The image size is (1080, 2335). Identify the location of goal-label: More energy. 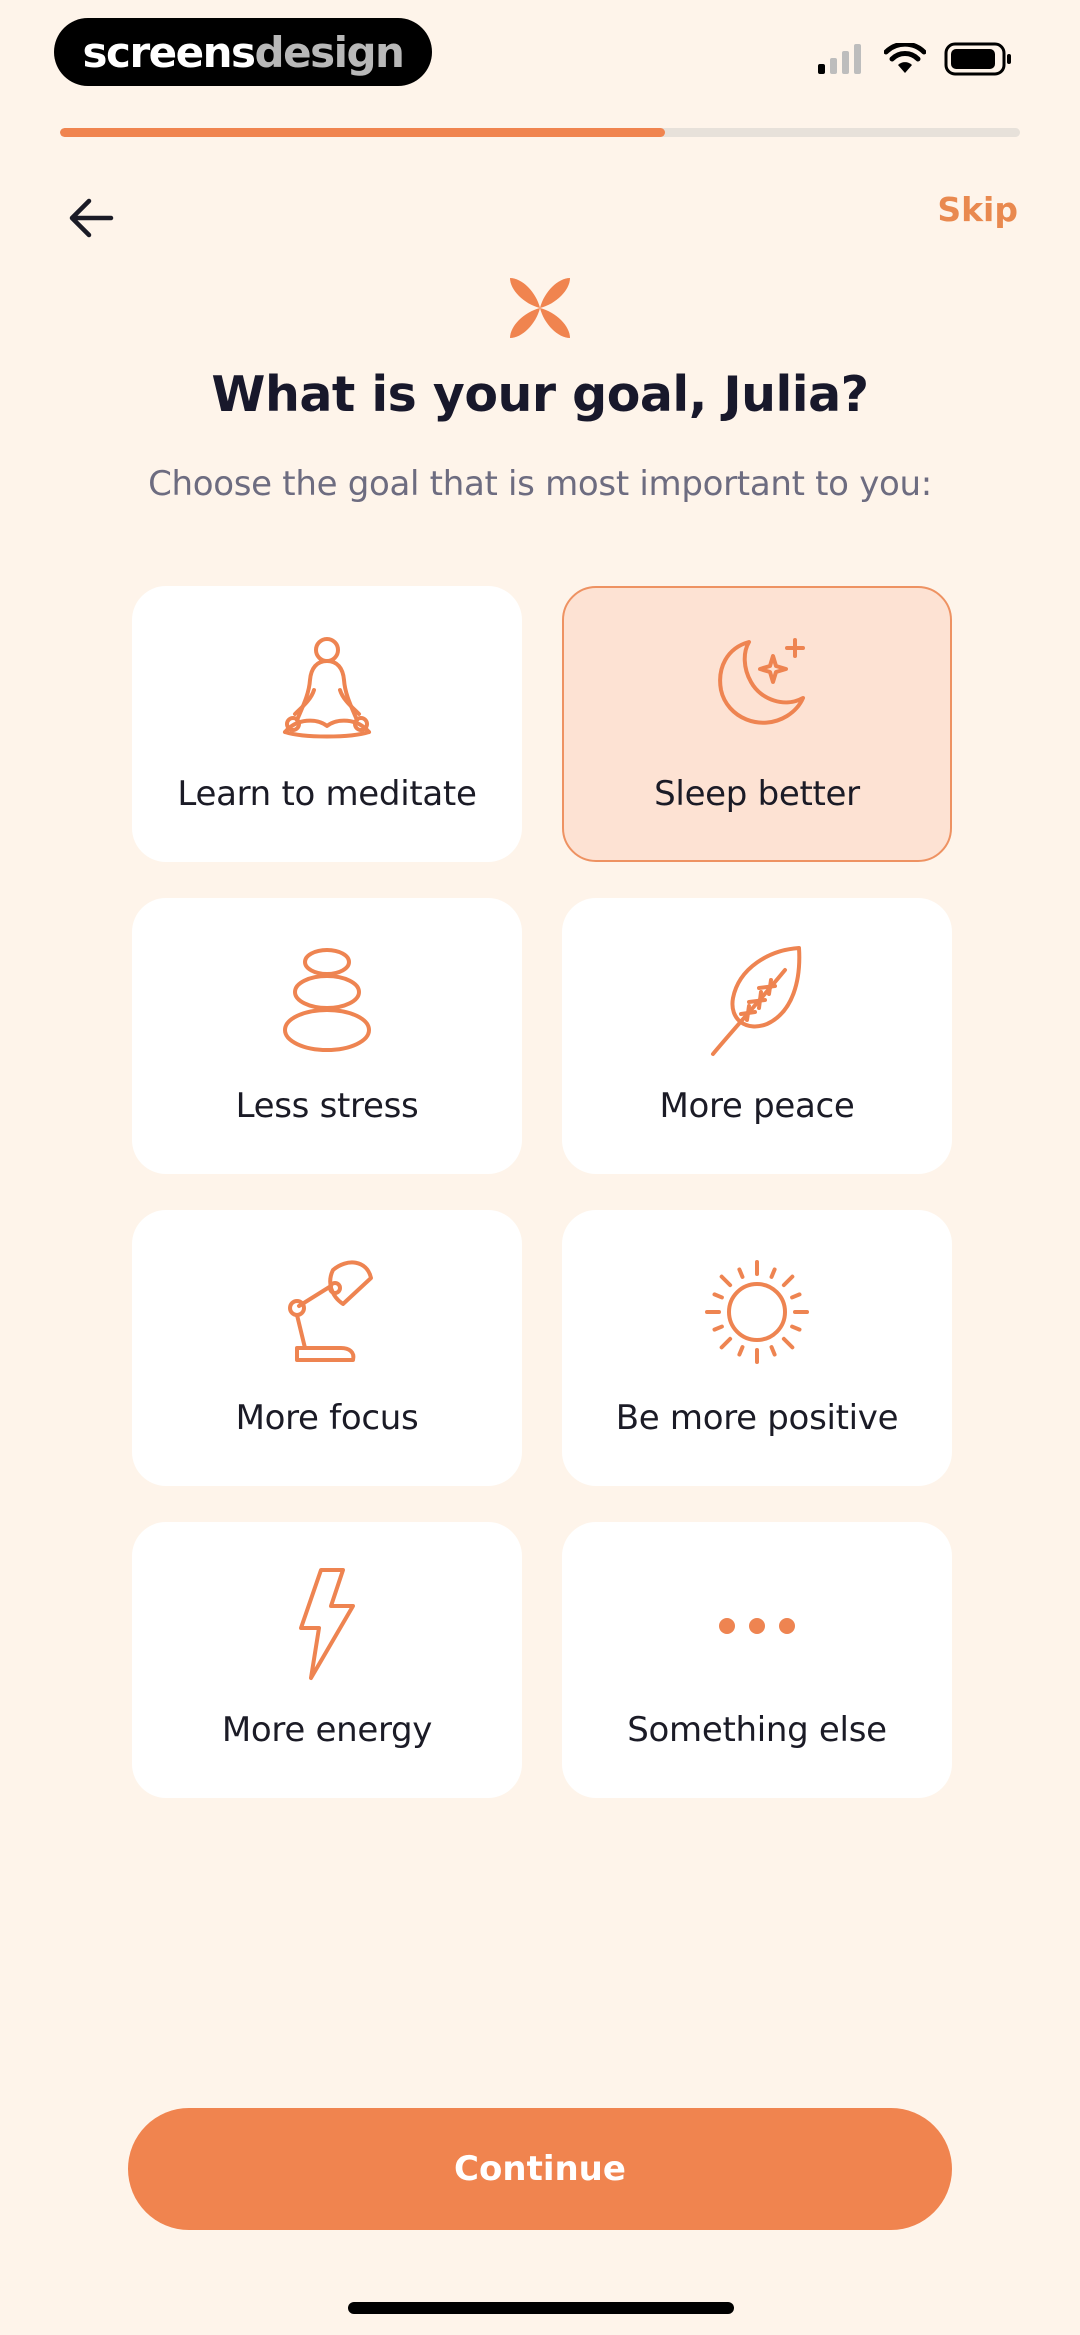
(327, 1730).